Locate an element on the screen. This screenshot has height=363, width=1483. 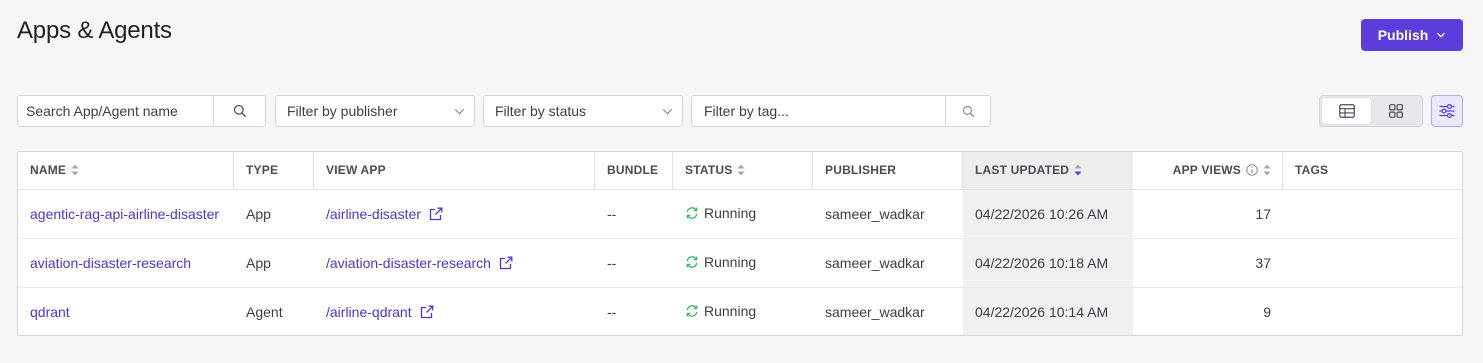
app-name-link: qdrant is located at coordinates (50, 312).